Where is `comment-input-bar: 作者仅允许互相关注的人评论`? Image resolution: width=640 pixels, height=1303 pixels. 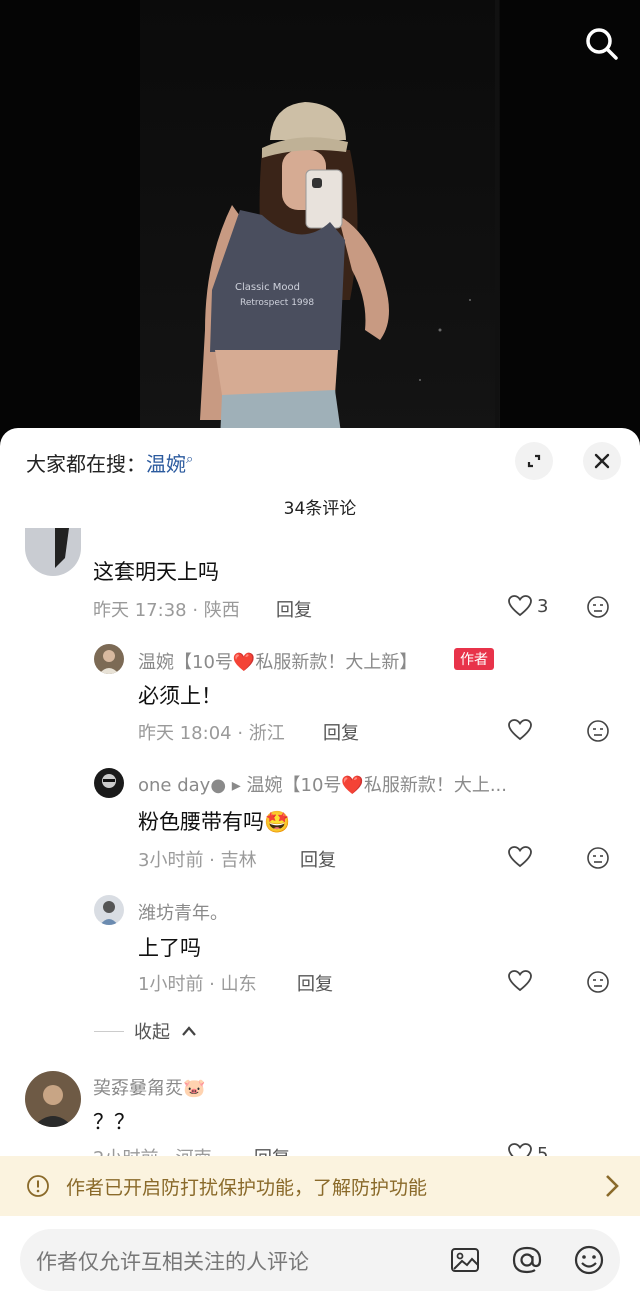
comment-input-bar: 作者仅允许互相关注的人评论 is located at coordinates (320, 1259).